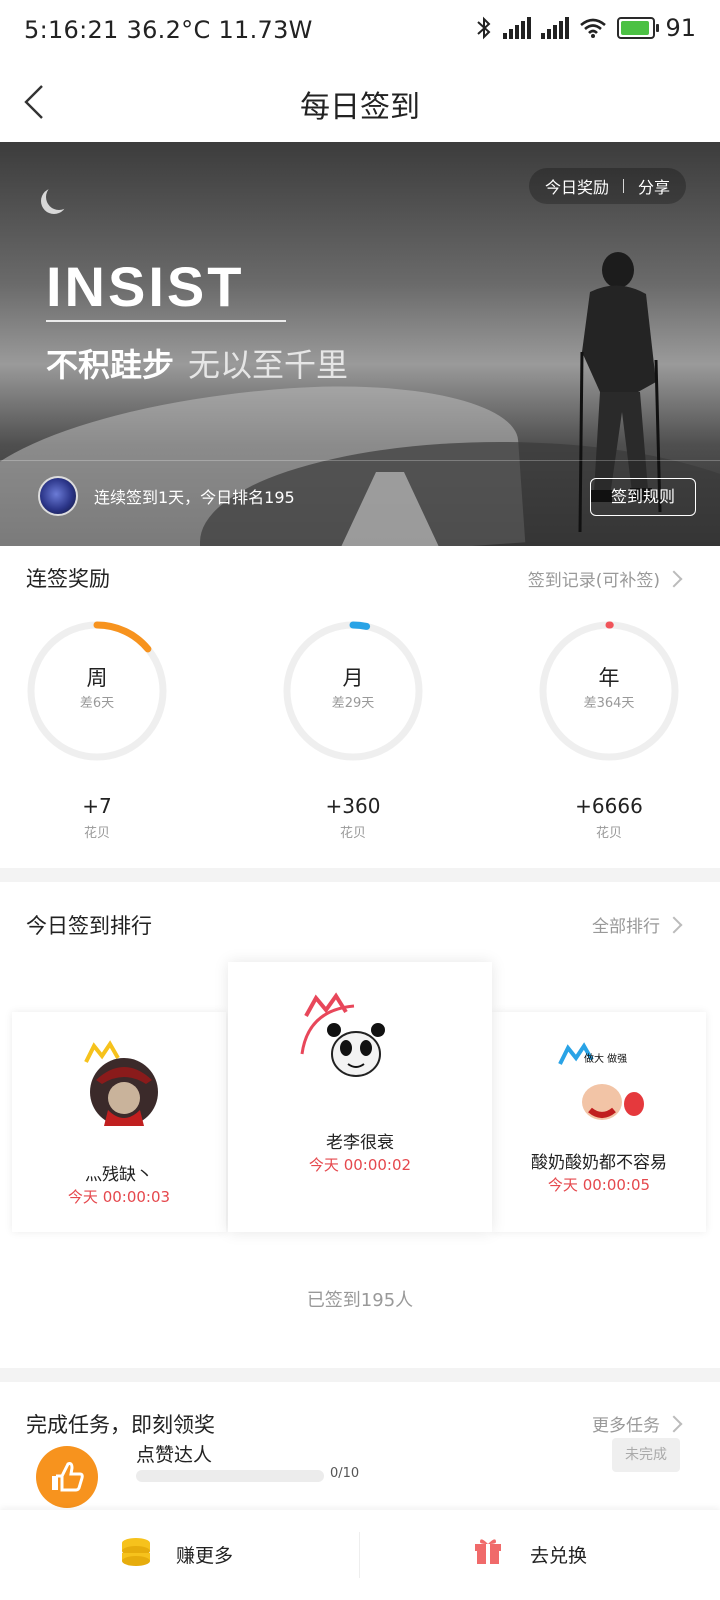  I want to click on ring-remaining: 差364天, so click(609, 703).